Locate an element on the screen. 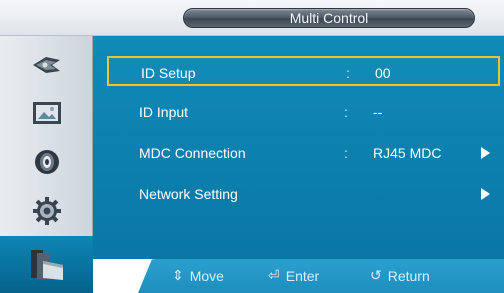 The width and height of the screenshot is (504, 293). title-bar: Multi Control is located at coordinates (252, 18).